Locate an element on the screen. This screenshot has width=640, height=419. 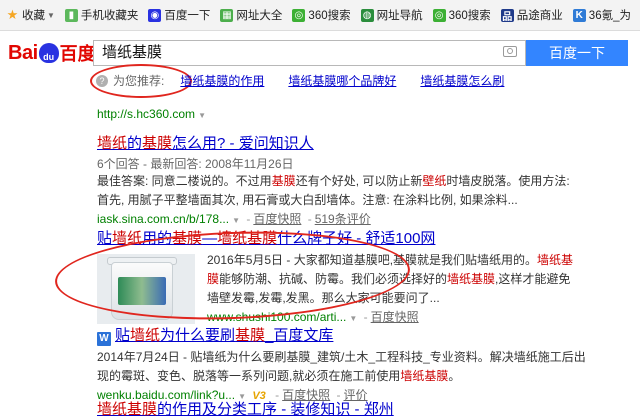
recommend-row: ? 为您推荐: 墙纸基膜的作用 墙纸基膜哪个品牌好 墙纸基膜怎么刷 is located at coordinates (312, 80).